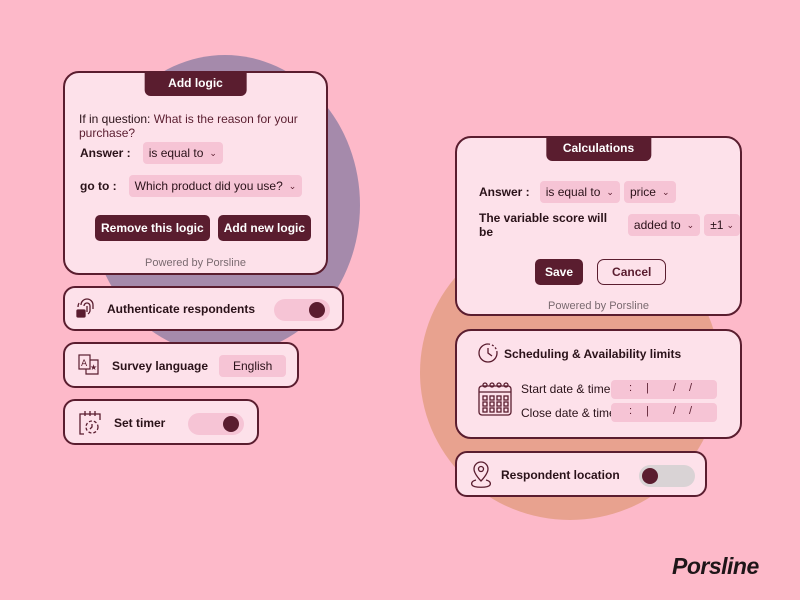 Image resolution: width=800 pixels, height=600 pixels. What do you see at coordinates (573, 192) in the screenshot?
I see `calc-operator-value: is equal to` at bounding box center [573, 192].